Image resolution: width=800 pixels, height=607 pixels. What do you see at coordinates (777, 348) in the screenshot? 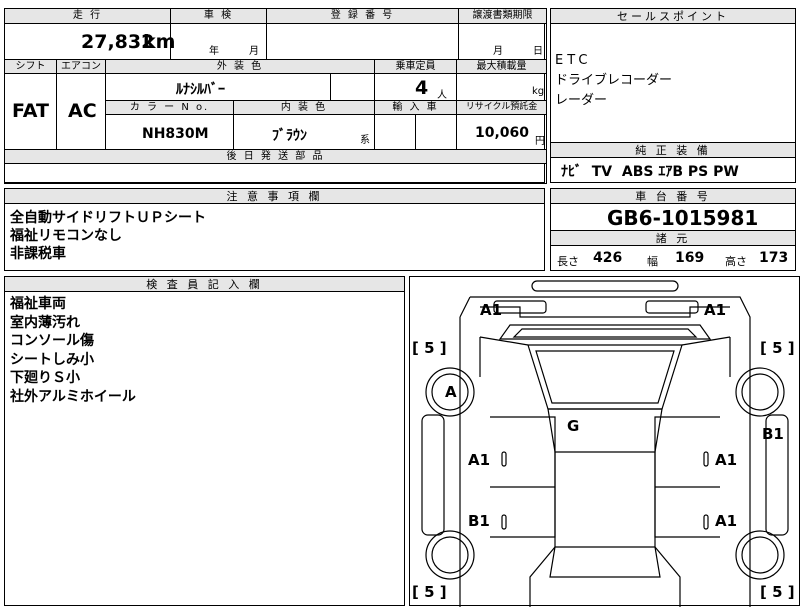
I see `mark-tire-front-right: [ 5 ]` at bounding box center [777, 348].